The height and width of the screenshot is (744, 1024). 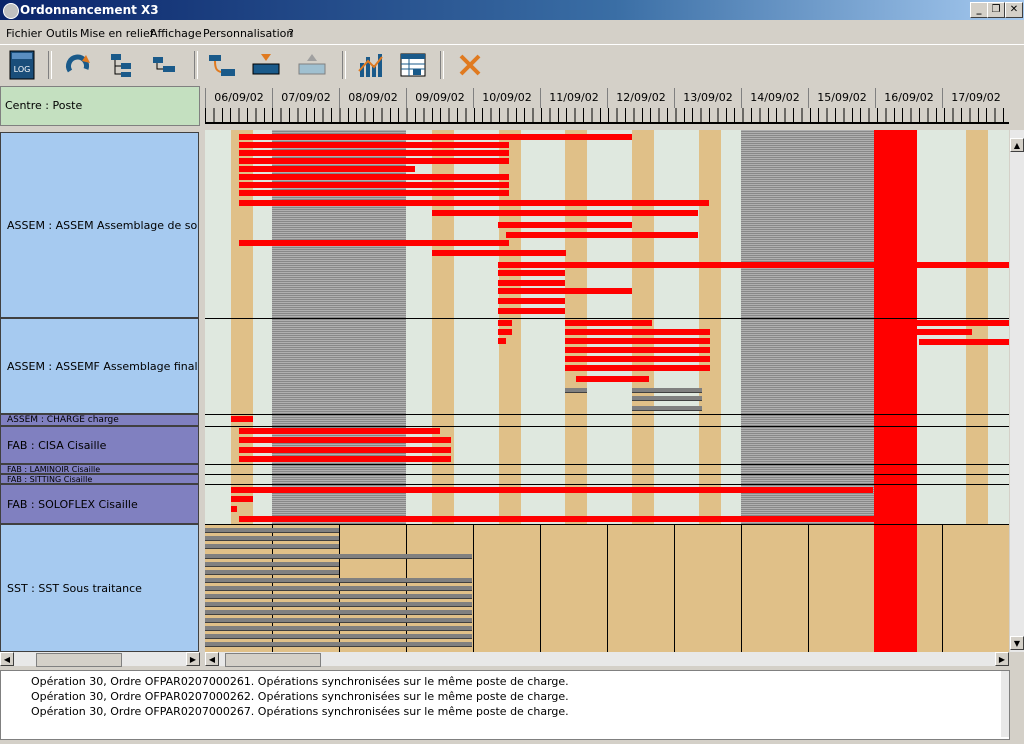 What do you see at coordinates (248, 33) in the screenshot?
I see `menu-personnalisation: Personnalisation` at bounding box center [248, 33].